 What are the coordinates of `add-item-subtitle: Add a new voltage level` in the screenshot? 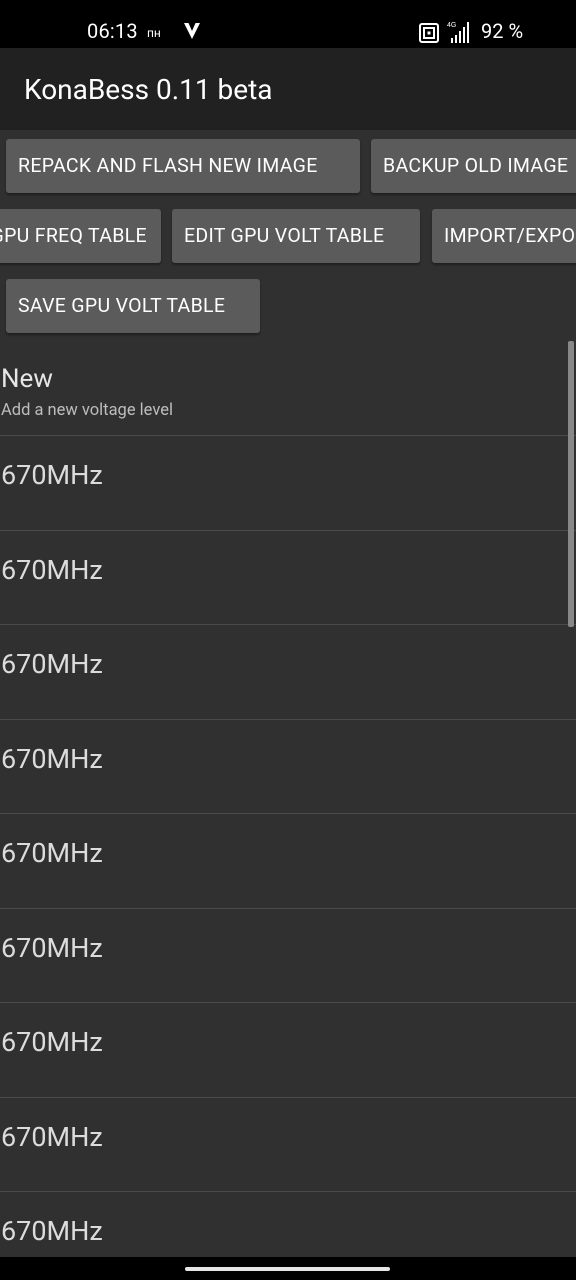 It's located at (87, 410).